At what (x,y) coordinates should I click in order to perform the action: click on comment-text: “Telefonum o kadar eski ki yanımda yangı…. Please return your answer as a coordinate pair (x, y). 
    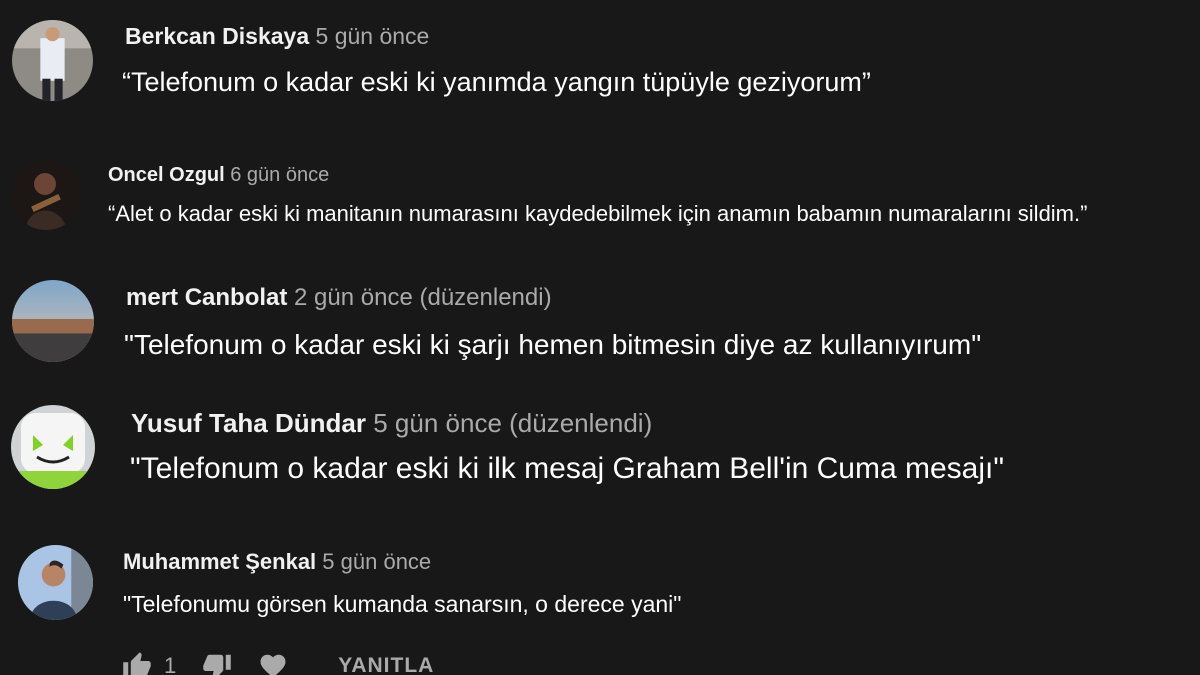
    Looking at the image, I should click on (496, 82).